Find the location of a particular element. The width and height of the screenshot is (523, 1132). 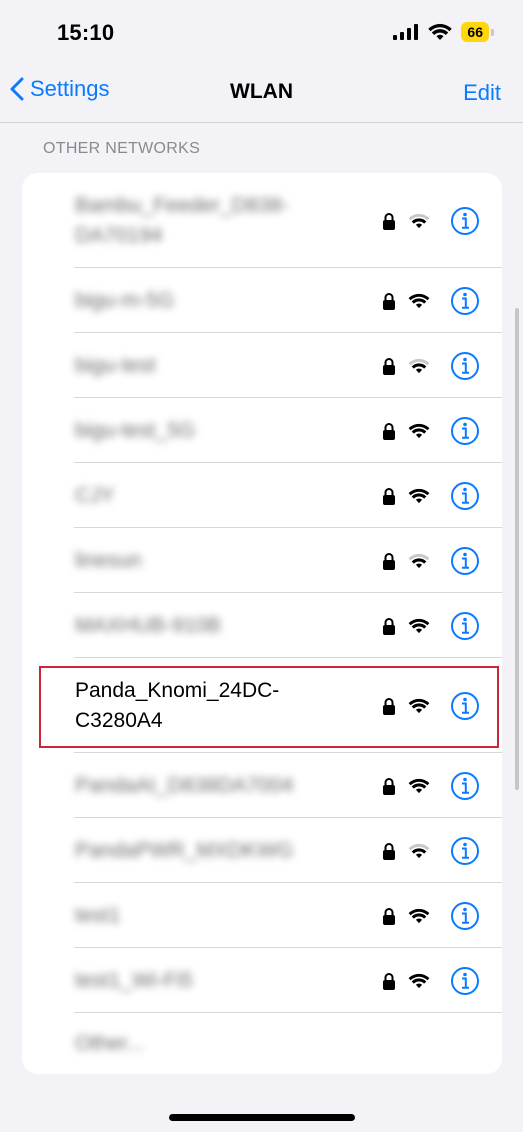

scrollbar is located at coordinates (517, 549).